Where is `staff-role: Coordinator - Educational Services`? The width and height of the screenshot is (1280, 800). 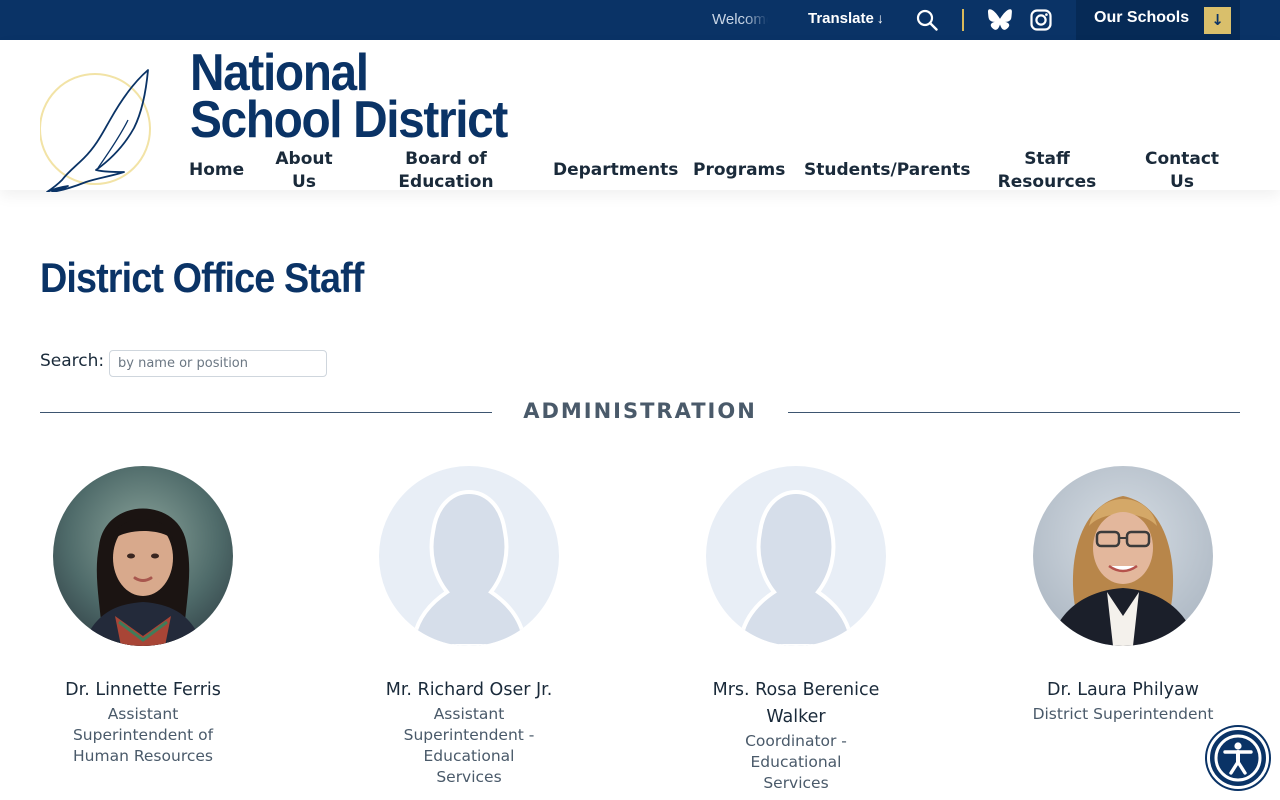 staff-role: Coordinator - Educational Services is located at coordinates (796, 762).